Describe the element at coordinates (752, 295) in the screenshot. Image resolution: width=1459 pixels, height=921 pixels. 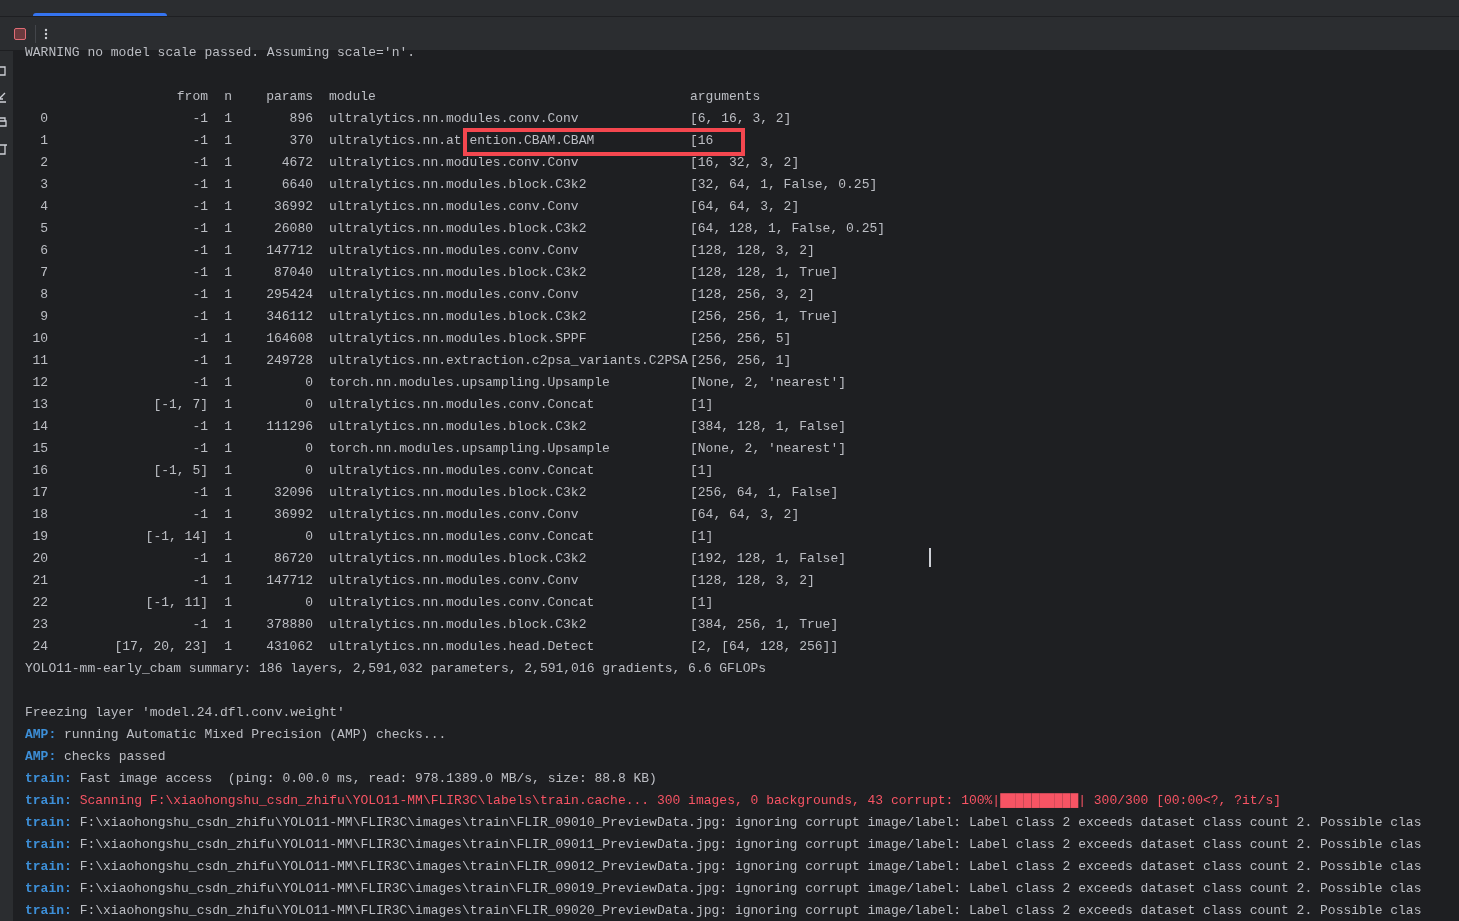
I see `table-cell-text: [128, 256, 3, 2]` at that location.